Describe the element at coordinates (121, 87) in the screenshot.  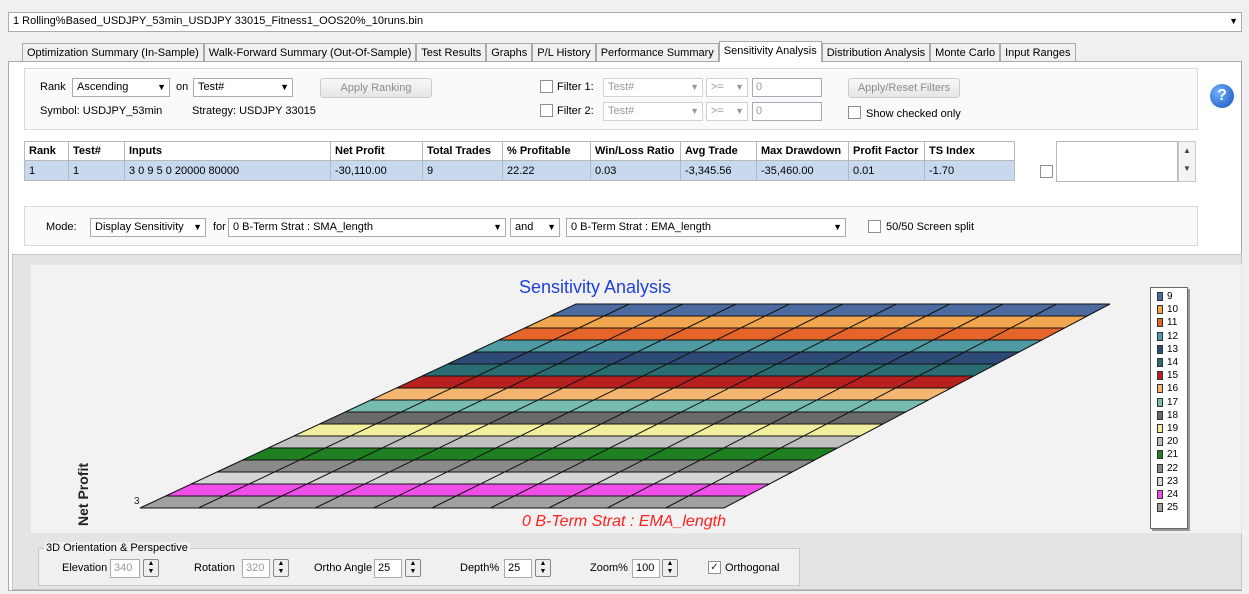
I see `rank-order-select: Ascending ▼` at that location.